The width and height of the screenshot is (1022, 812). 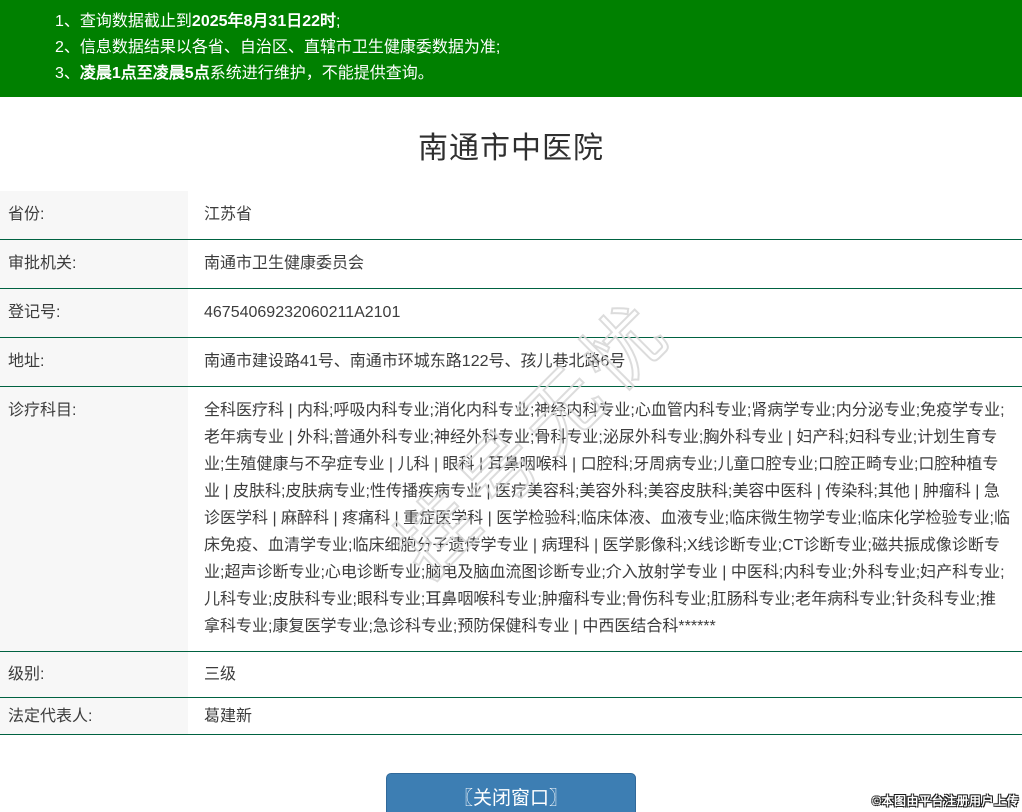 I want to click on field-label: 登记号:, so click(x=94, y=313).